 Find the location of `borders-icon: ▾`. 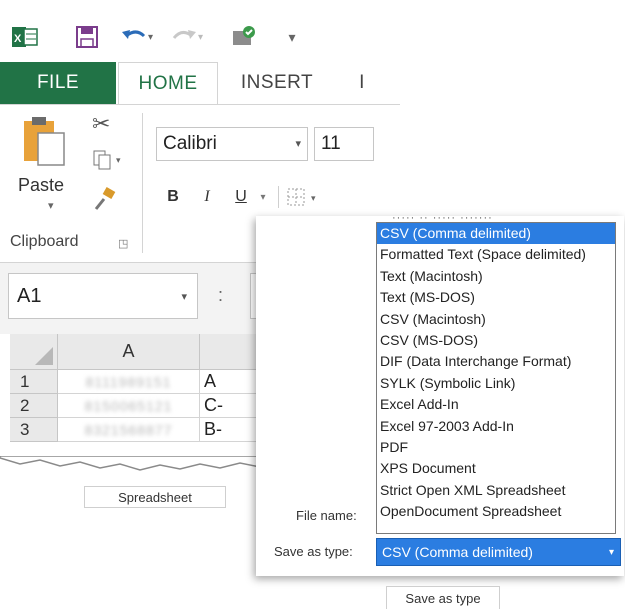

borders-icon: ▾ is located at coordinates (306, 197).